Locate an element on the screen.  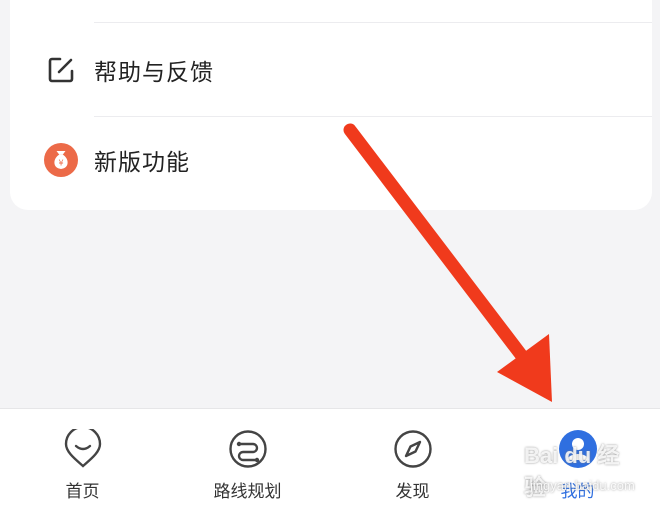
tab-home: 首页 is located at coordinates (82, 465).